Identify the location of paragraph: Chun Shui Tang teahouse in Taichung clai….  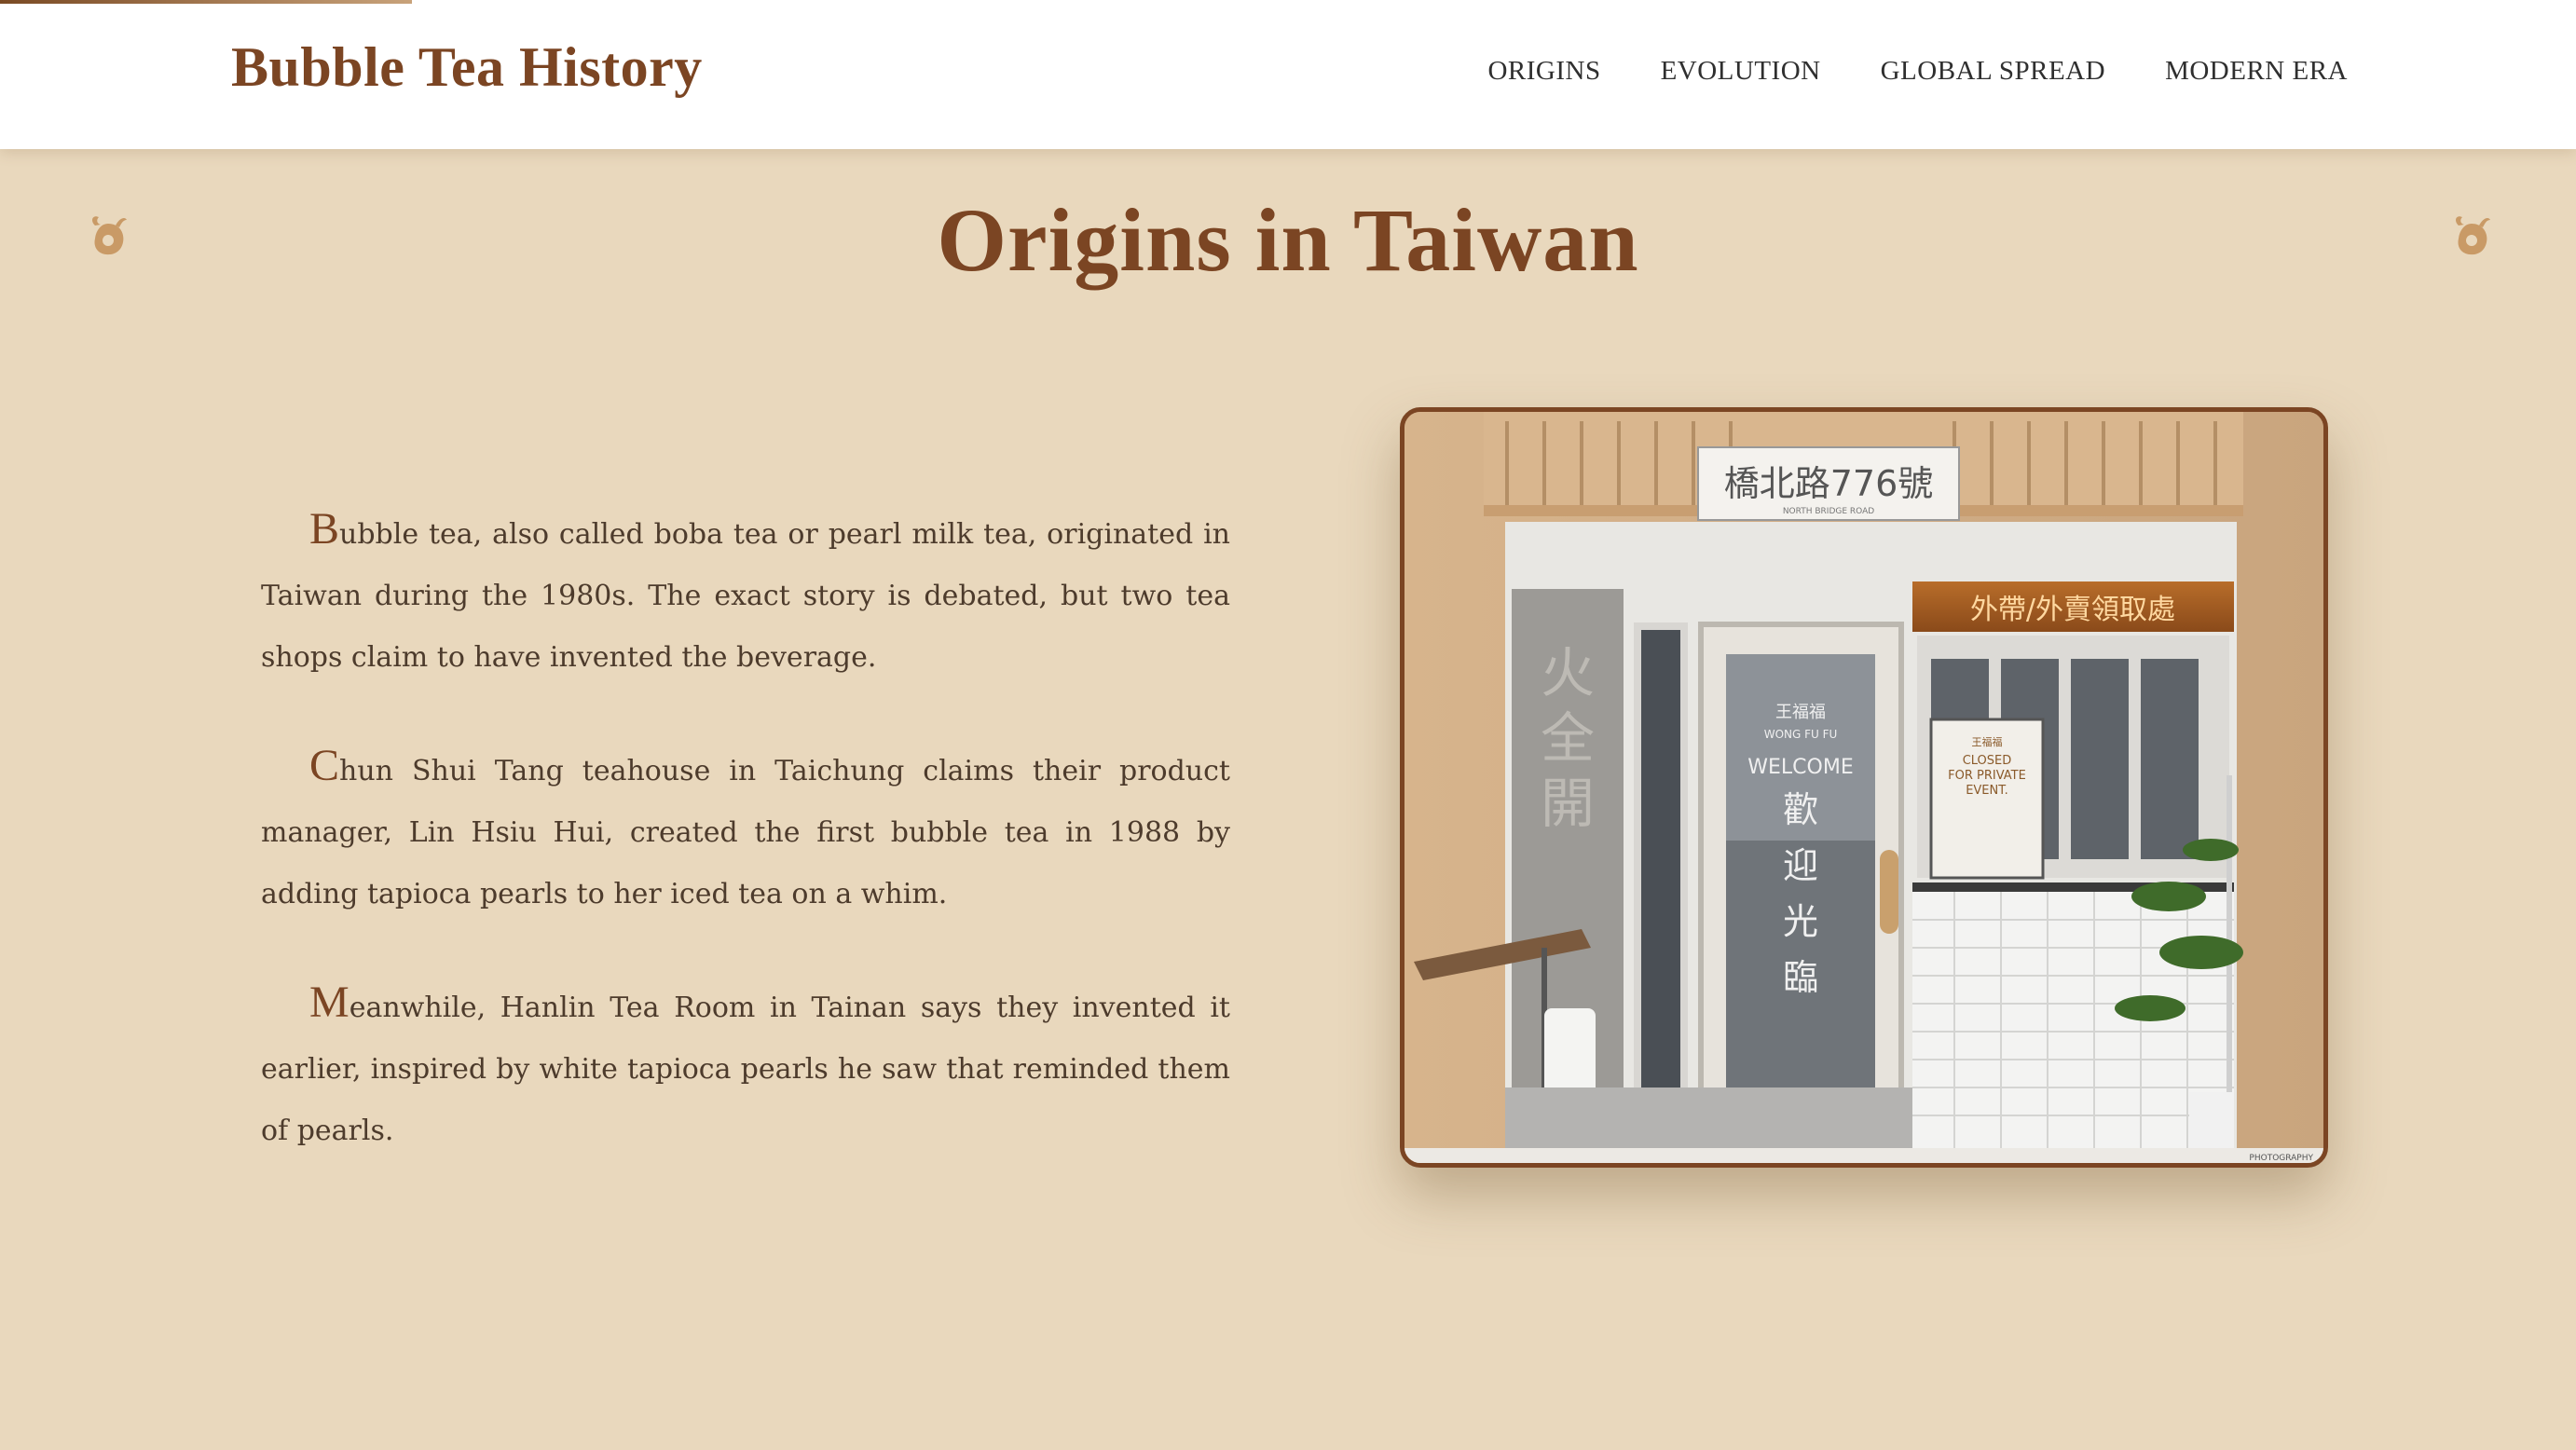
(745, 830).